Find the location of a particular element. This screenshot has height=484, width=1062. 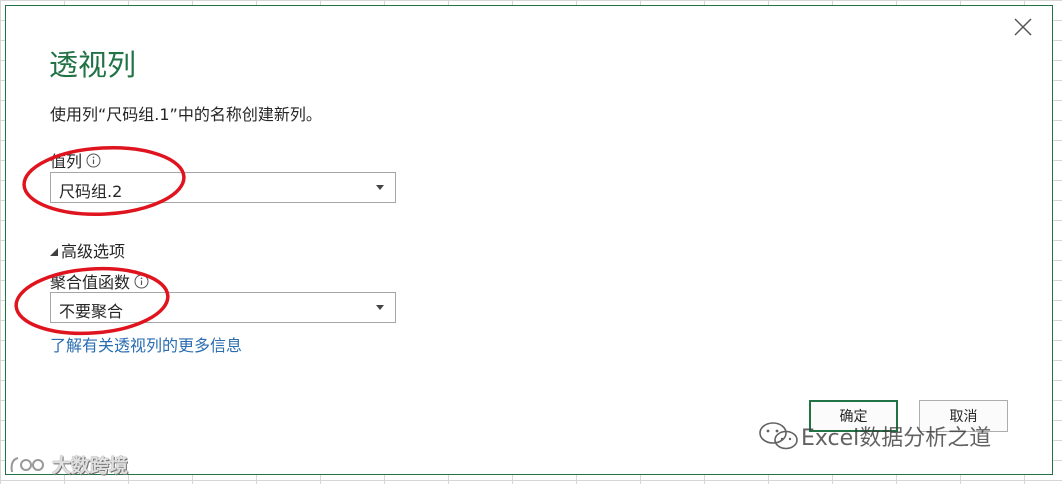

dialog-description: 使用列“尺码组.1”中的名称创建新列。 is located at coordinates (186, 114).